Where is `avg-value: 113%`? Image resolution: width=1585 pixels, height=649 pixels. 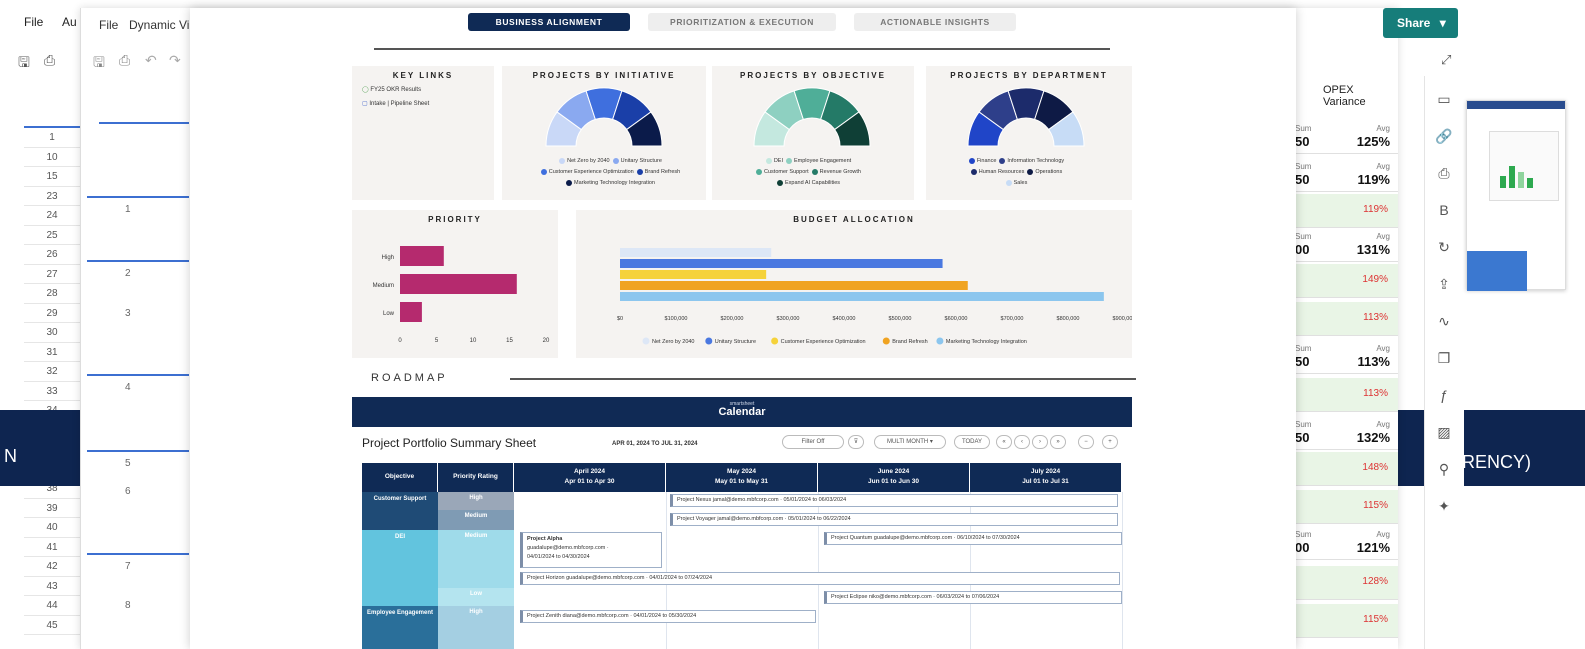 avg-value: 113% is located at coordinates (1373, 361).